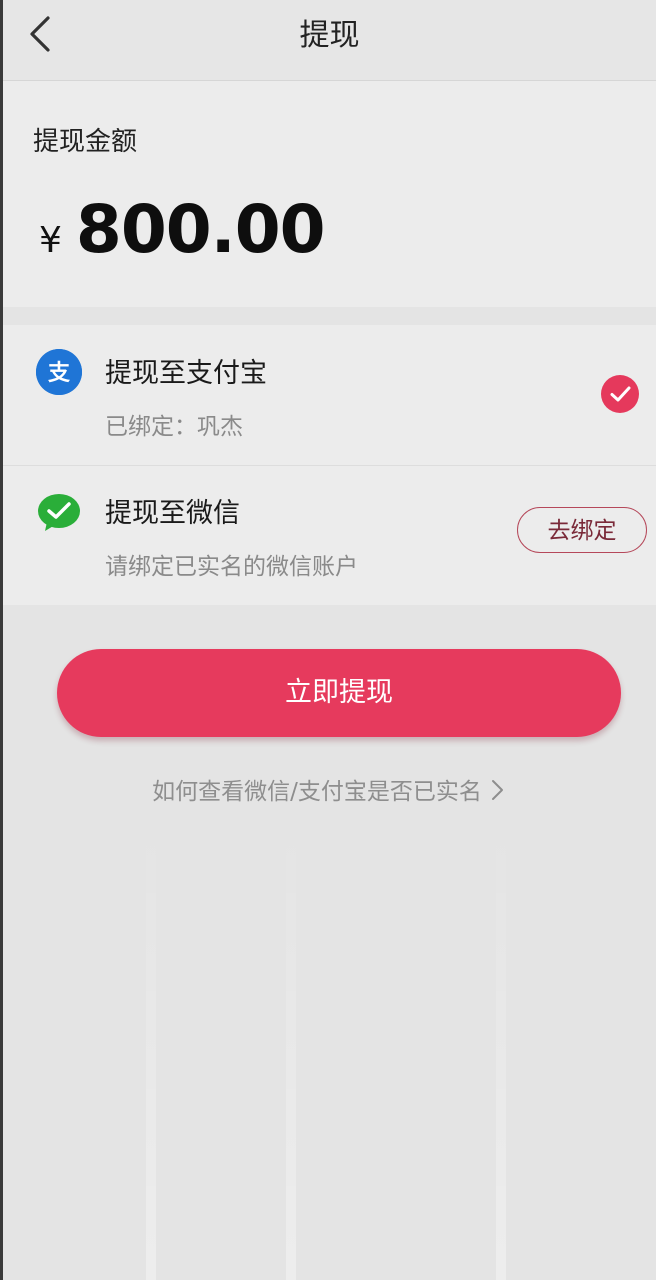 Image resolution: width=656 pixels, height=1280 pixels. What do you see at coordinates (200, 229) in the screenshot?
I see `amount-value: 800.00` at bounding box center [200, 229].